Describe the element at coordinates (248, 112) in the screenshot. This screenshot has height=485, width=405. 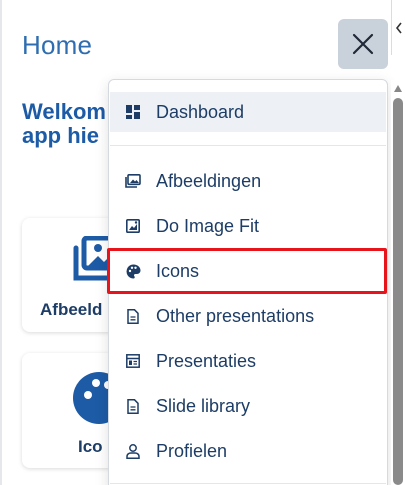
I see `menu-item-dashboard: Dashboard` at that location.